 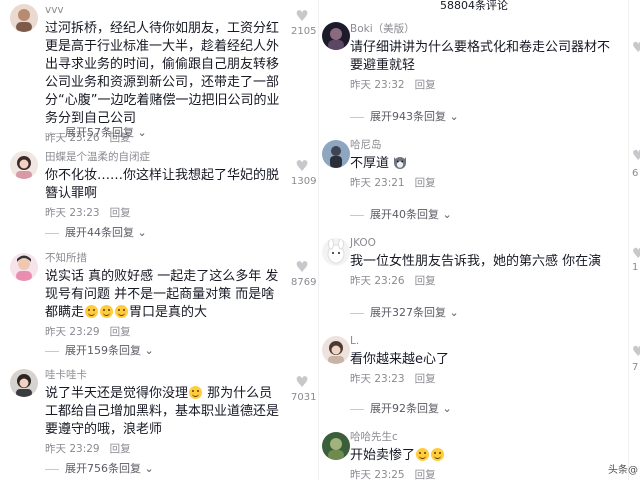 I want to click on like-button: ♥ 7031, so click(x=304, y=388).